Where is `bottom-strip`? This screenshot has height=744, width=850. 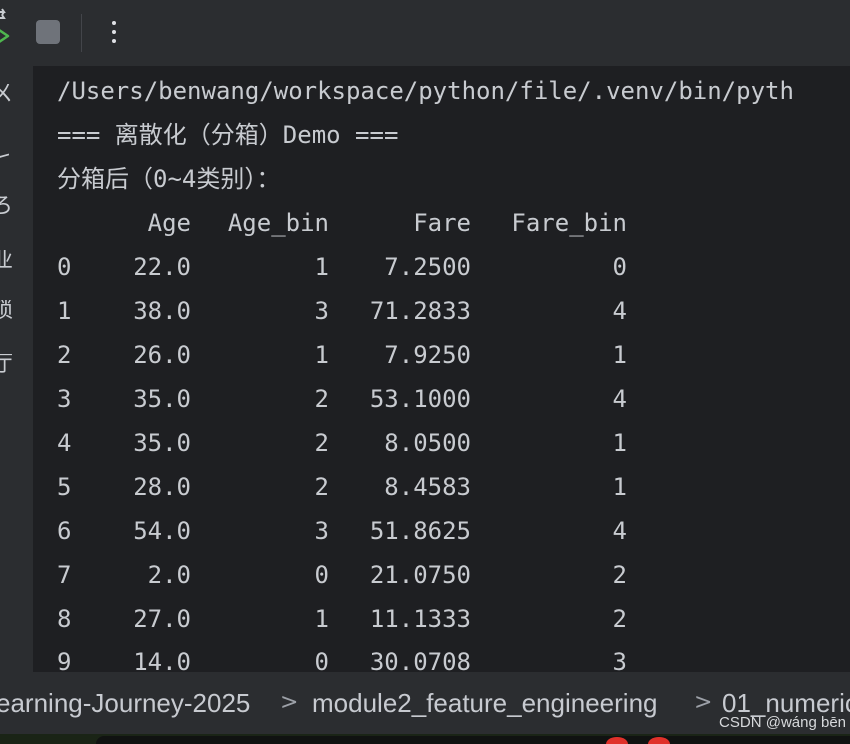 bottom-strip is located at coordinates (425, 739).